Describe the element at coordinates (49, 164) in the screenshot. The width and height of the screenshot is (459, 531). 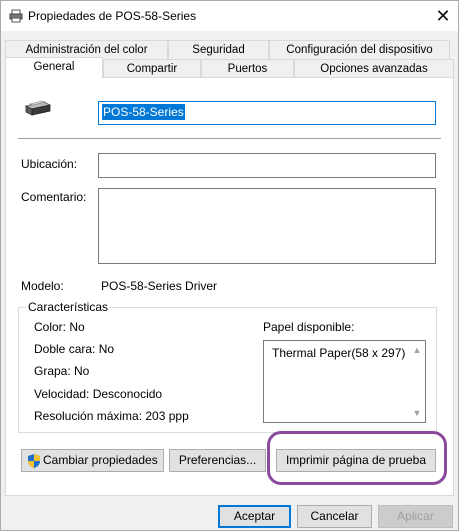
I see `location-label: Ubicación:` at that location.